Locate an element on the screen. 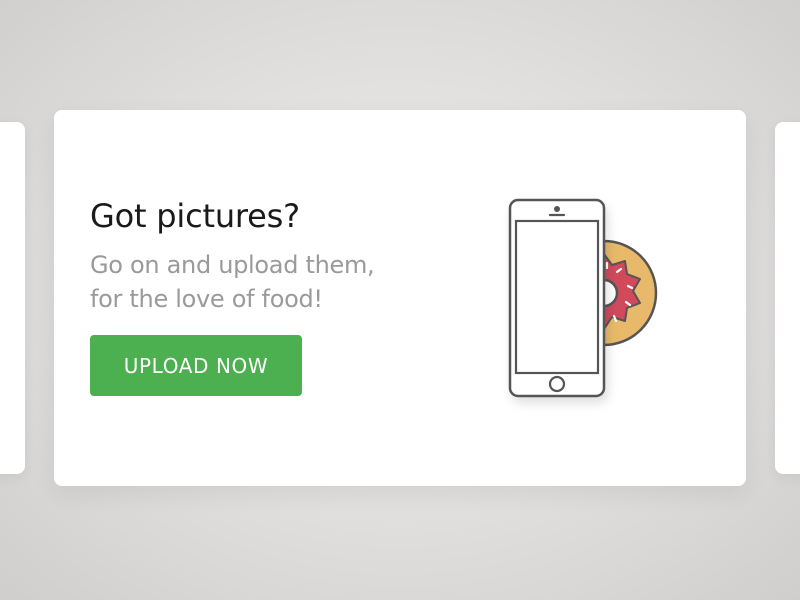 This screenshot has width=800, height=600. upload-now-button: UPLOAD NOW is located at coordinates (196, 365).